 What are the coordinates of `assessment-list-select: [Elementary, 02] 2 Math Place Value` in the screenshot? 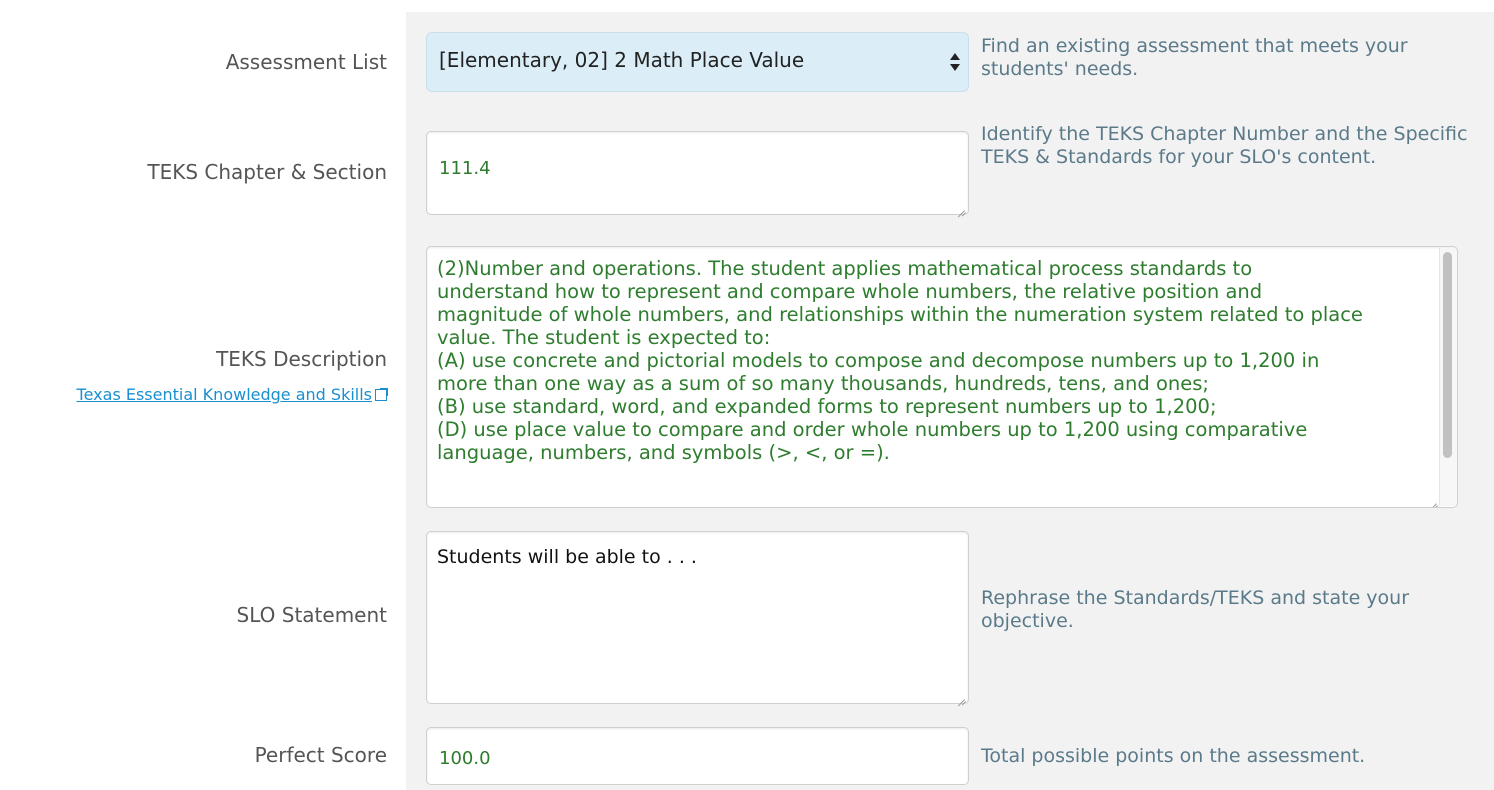 It's located at (697, 62).